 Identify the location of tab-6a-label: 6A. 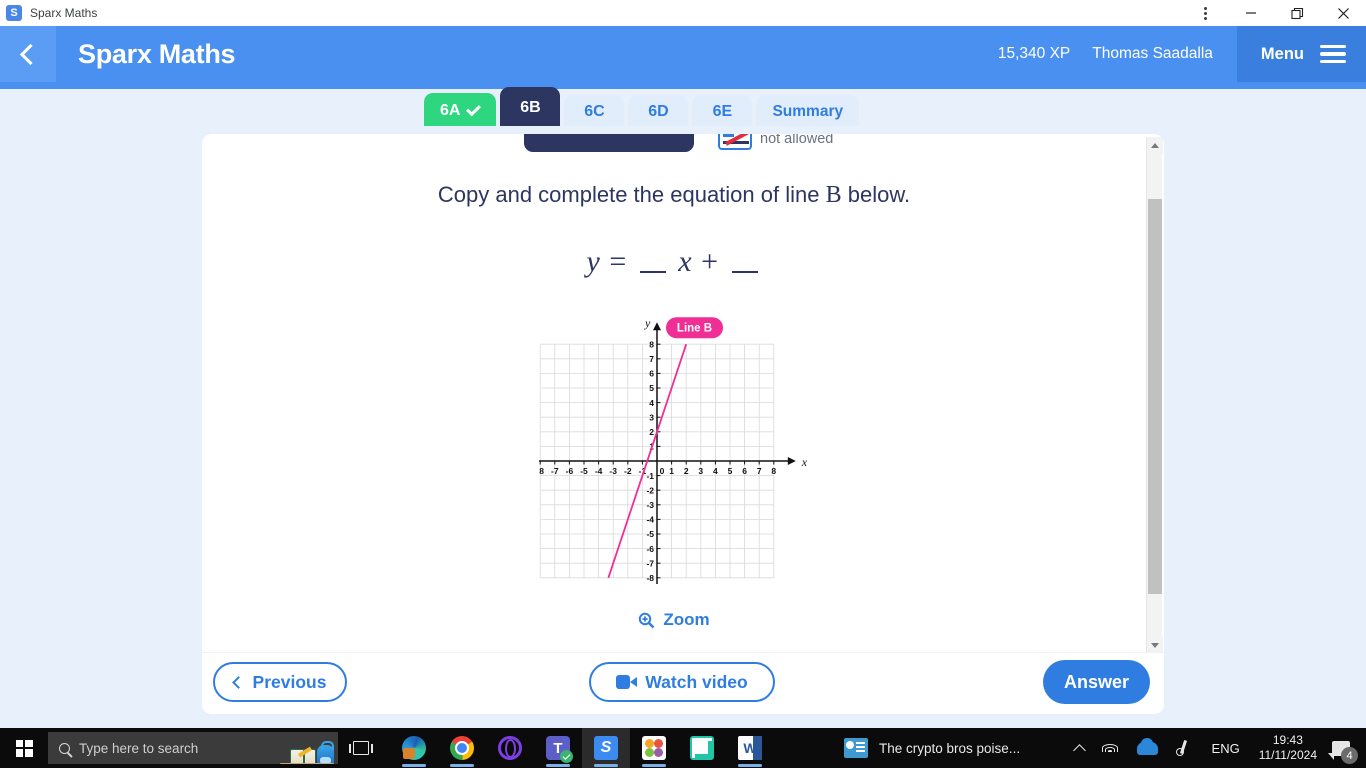
(450, 110).